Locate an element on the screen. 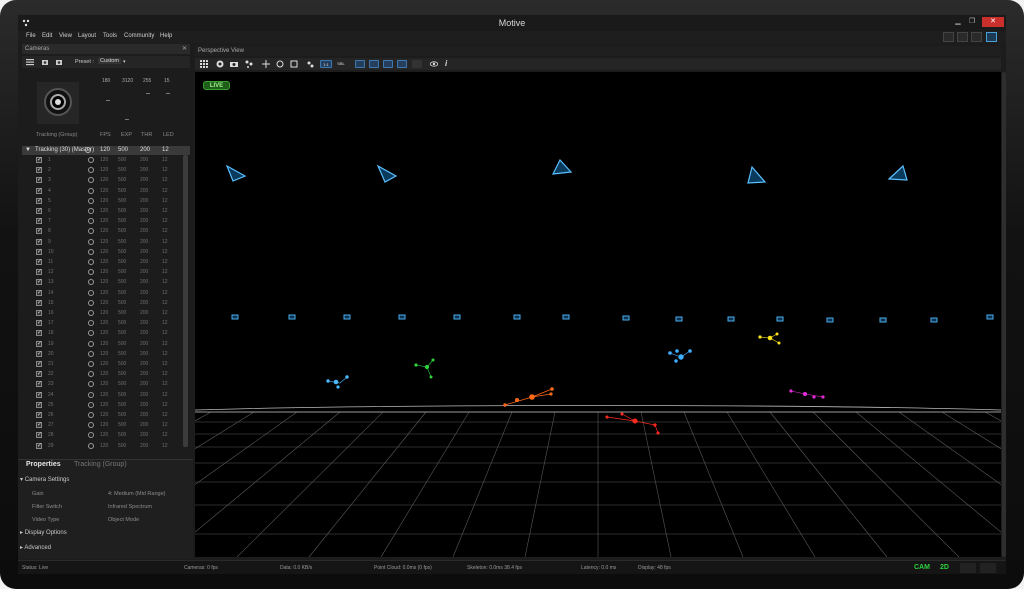  table-row: 9 120 500 200 12 is located at coordinates (104, 242).